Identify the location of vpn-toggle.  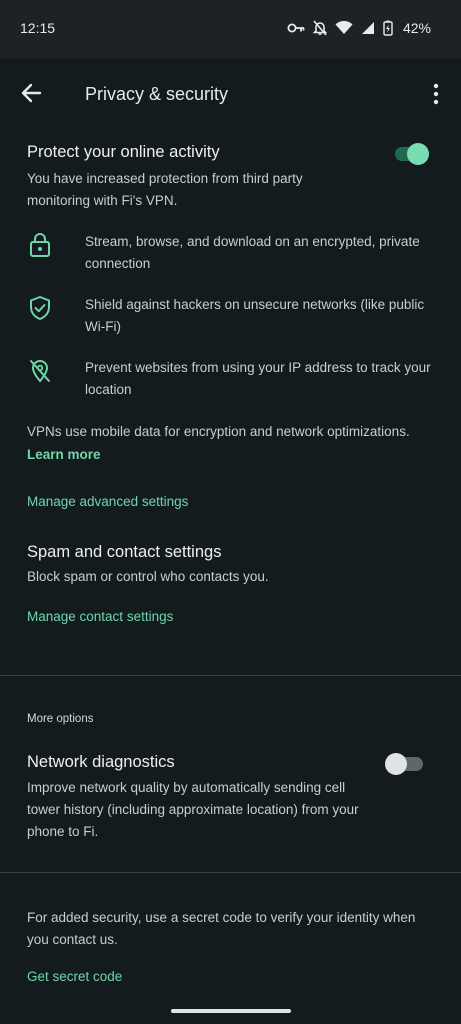
(412, 153).